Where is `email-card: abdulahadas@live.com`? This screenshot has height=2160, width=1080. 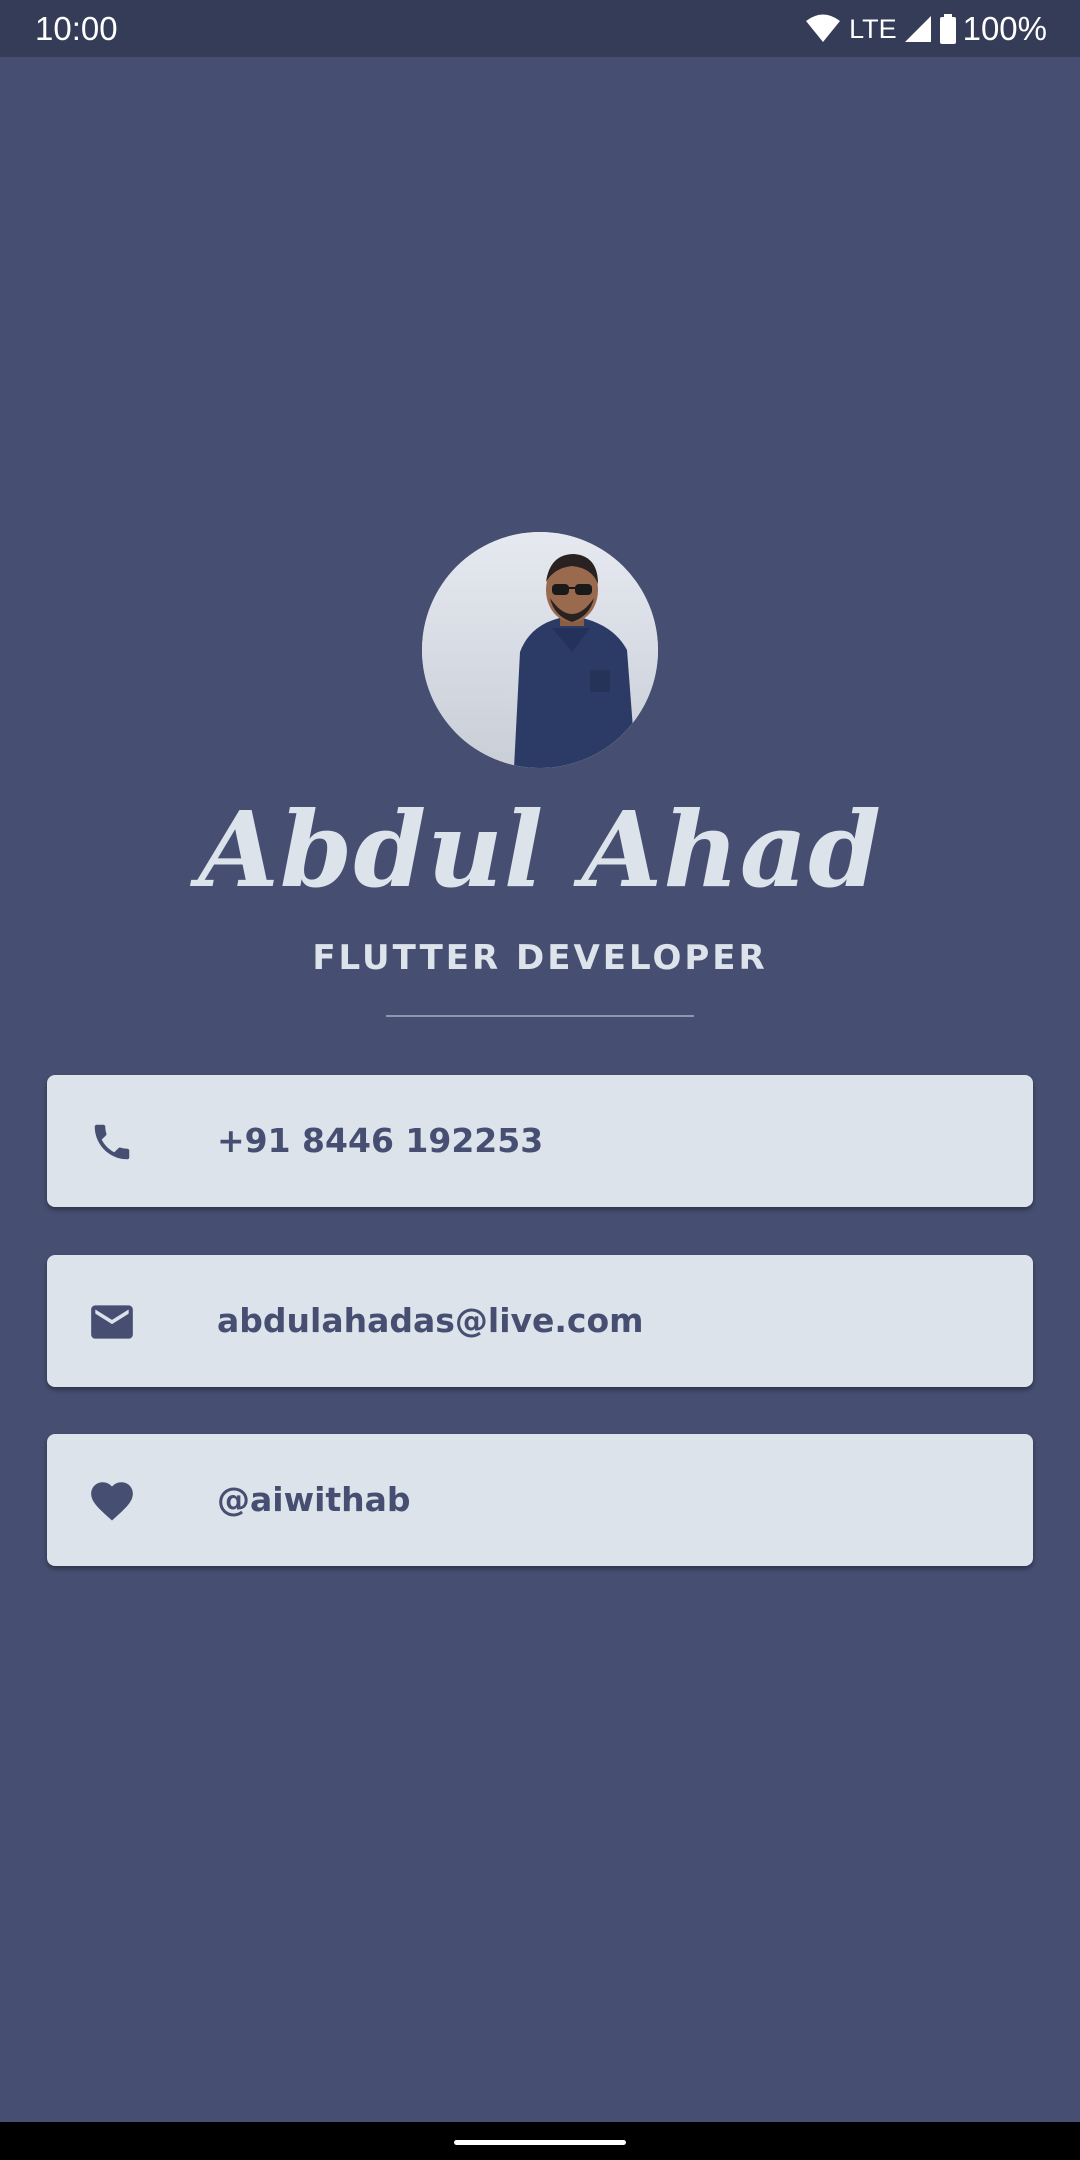 email-card: abdulahadas@live.com is located at coordinates (540, 1321).